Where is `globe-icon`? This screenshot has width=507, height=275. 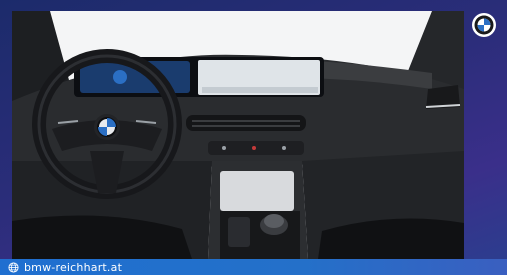
globe-icon is located at coordinates (13, 267).